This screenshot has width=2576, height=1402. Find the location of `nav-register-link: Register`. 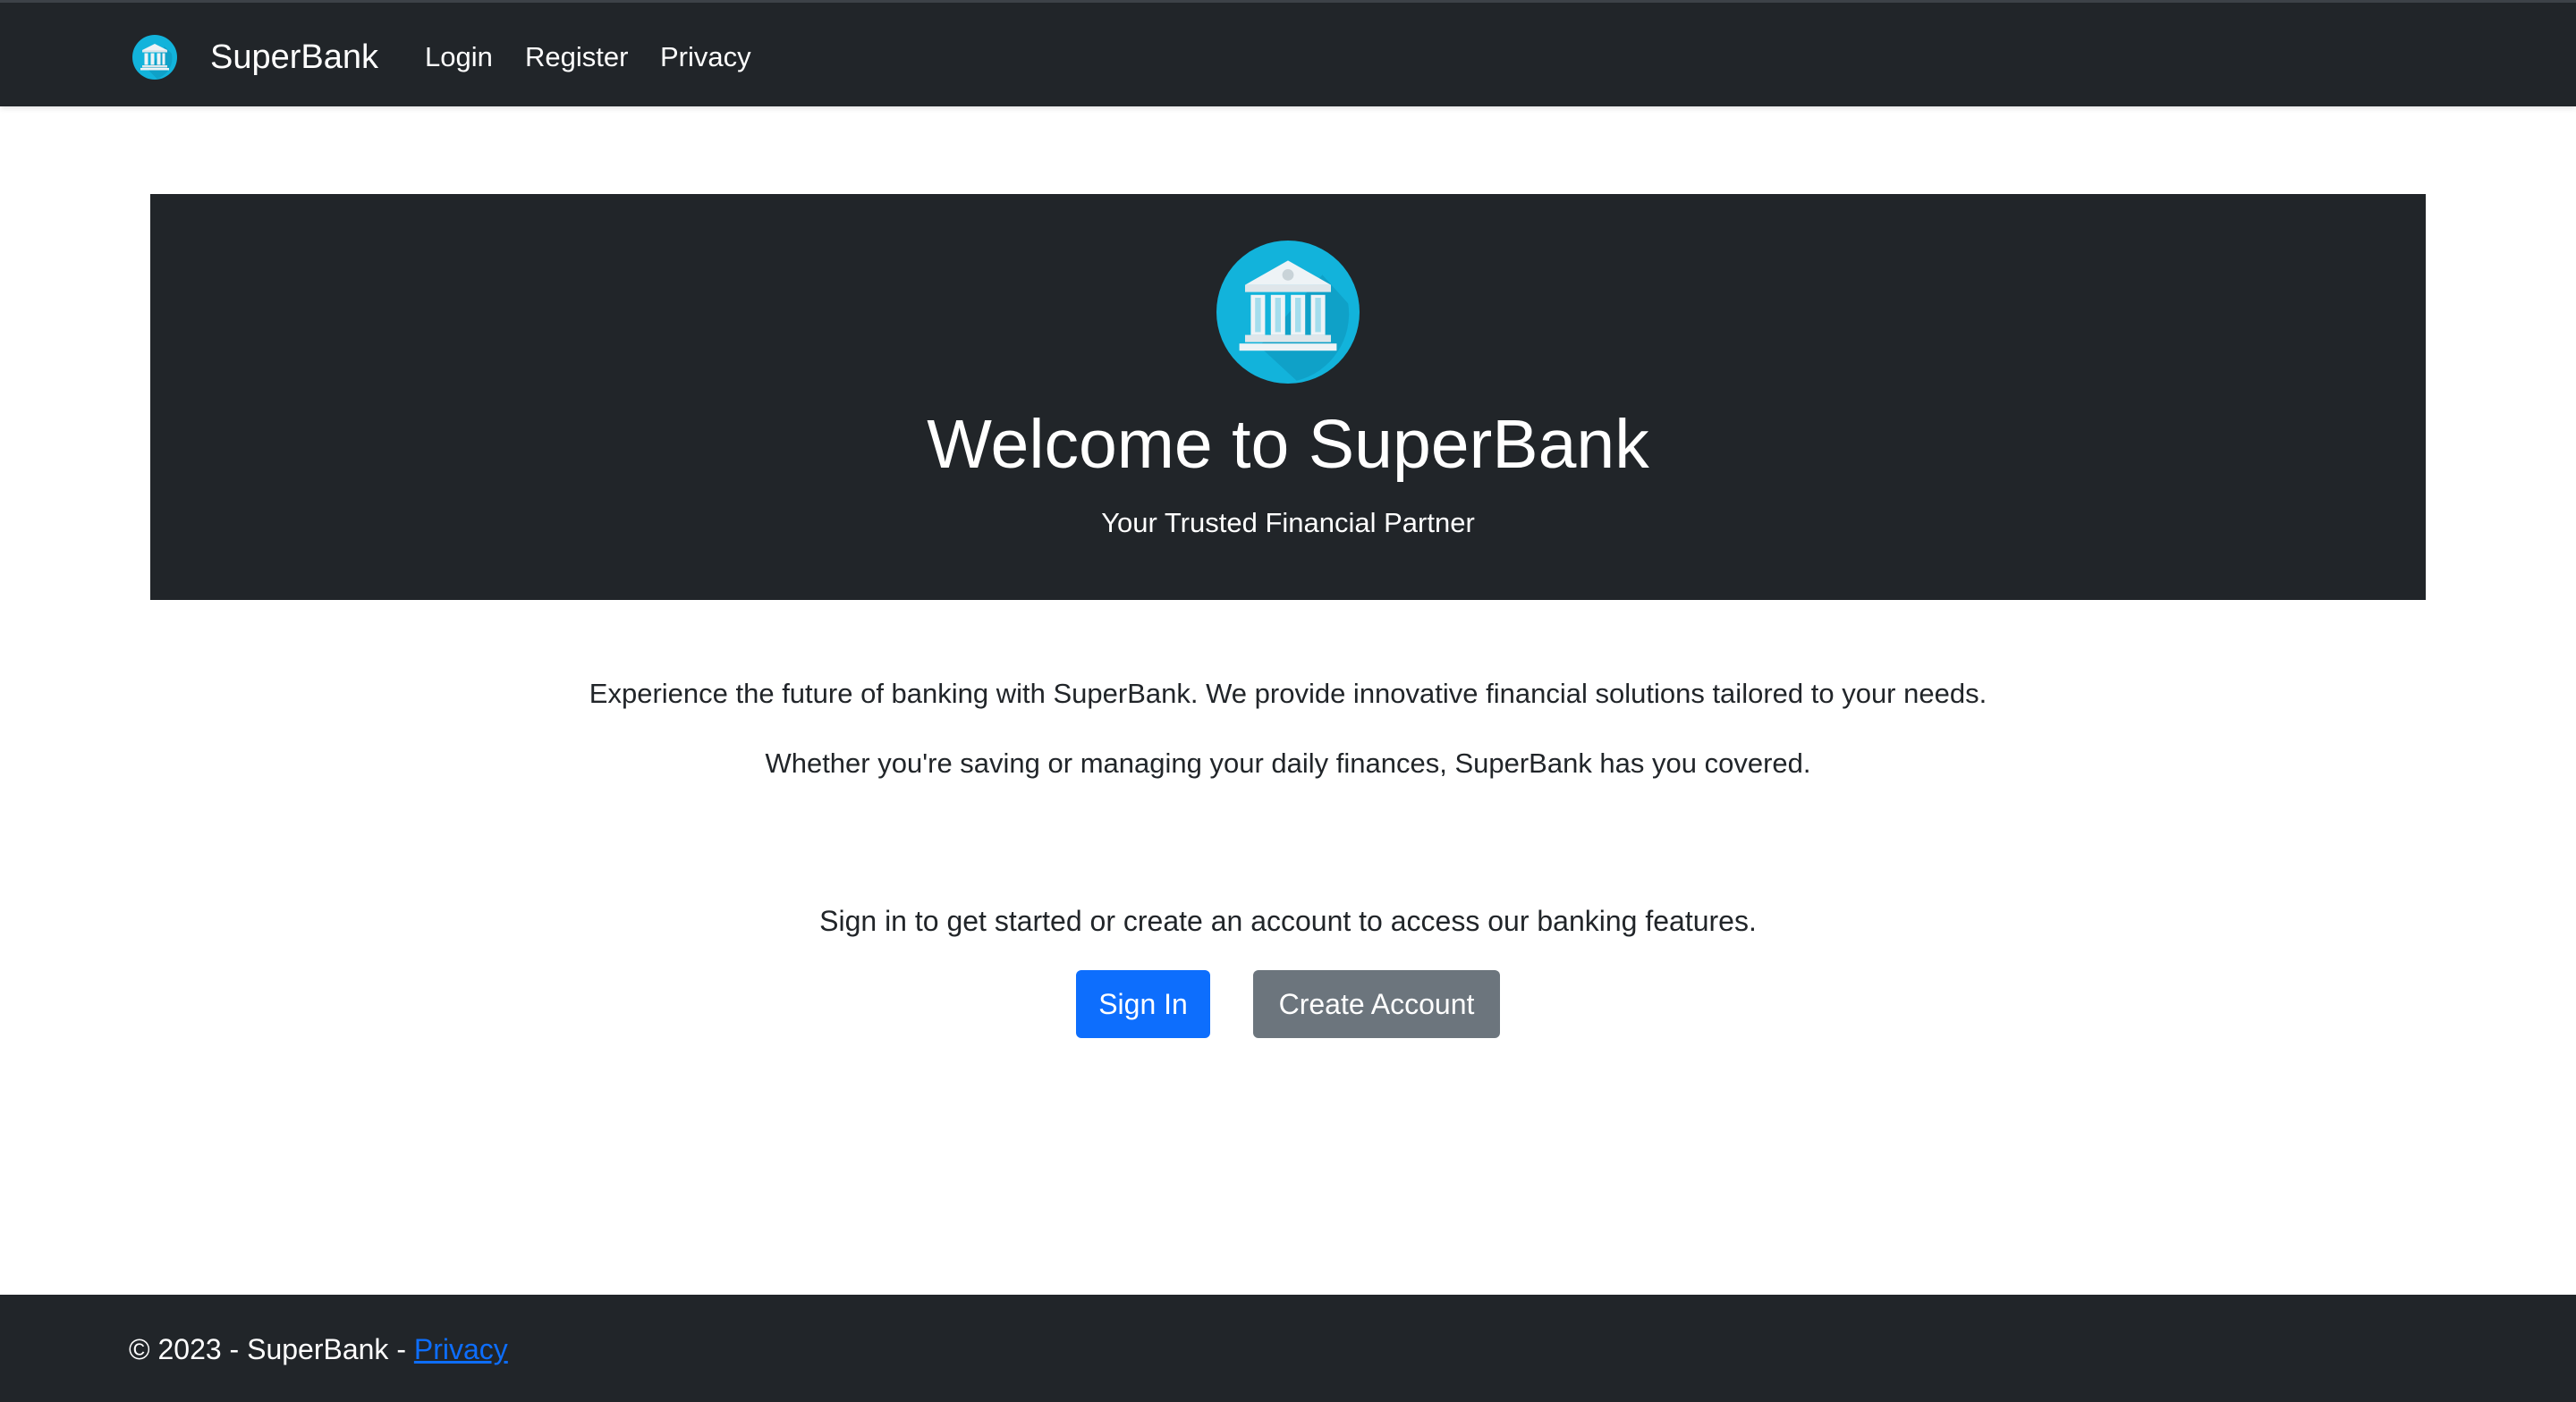

nav-register-link: Register is located at coordinates (576, 57).